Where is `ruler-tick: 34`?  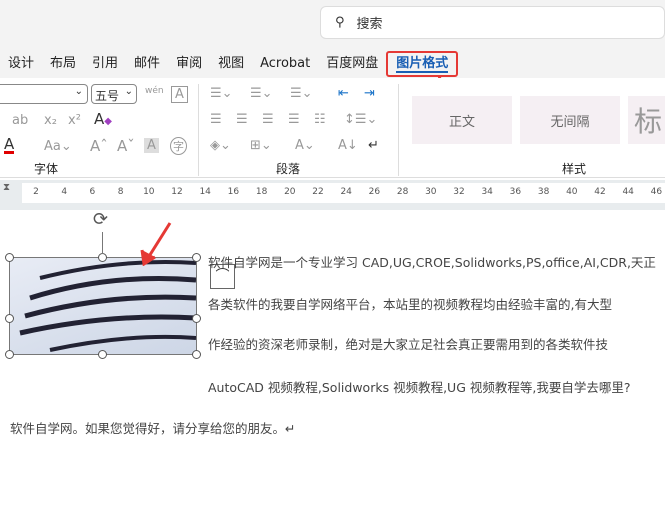 ruler-tick: 34 is located at coordinates (487, 192).